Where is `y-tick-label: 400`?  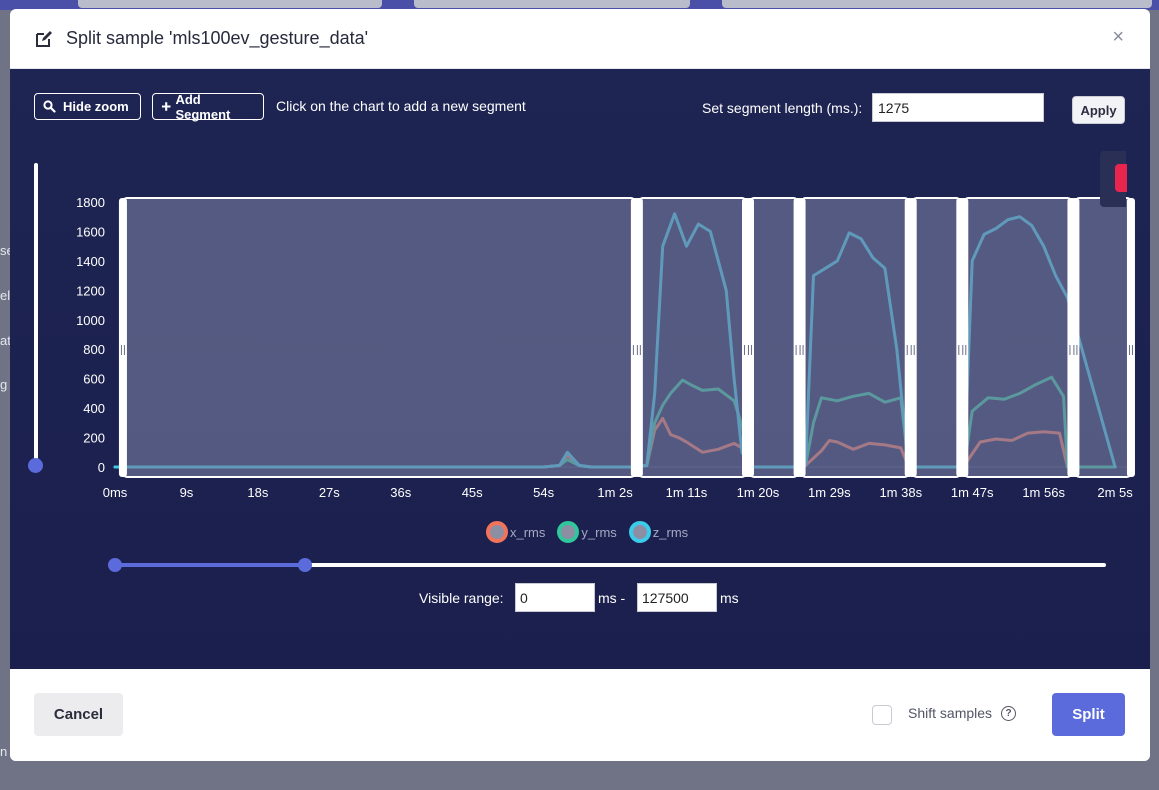
y-tick-label: 400 is located at coordinates (94, 408).